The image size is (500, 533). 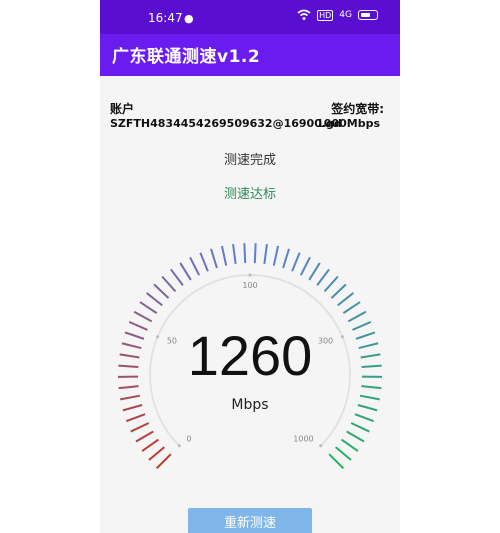 I want to click on gauge-scale-label: 1000, so click(x=303, y=439).